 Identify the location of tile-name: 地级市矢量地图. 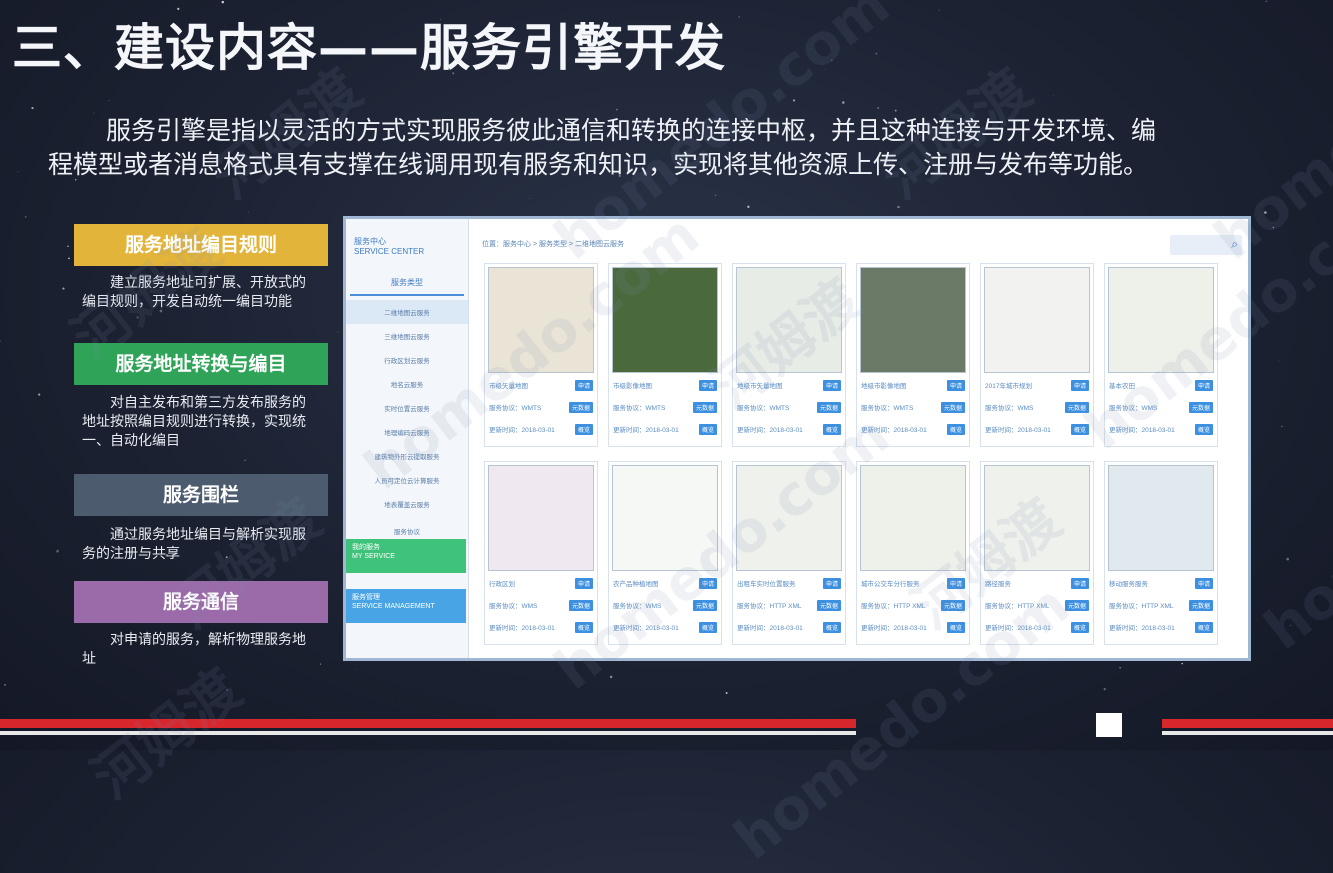
(760, 386).